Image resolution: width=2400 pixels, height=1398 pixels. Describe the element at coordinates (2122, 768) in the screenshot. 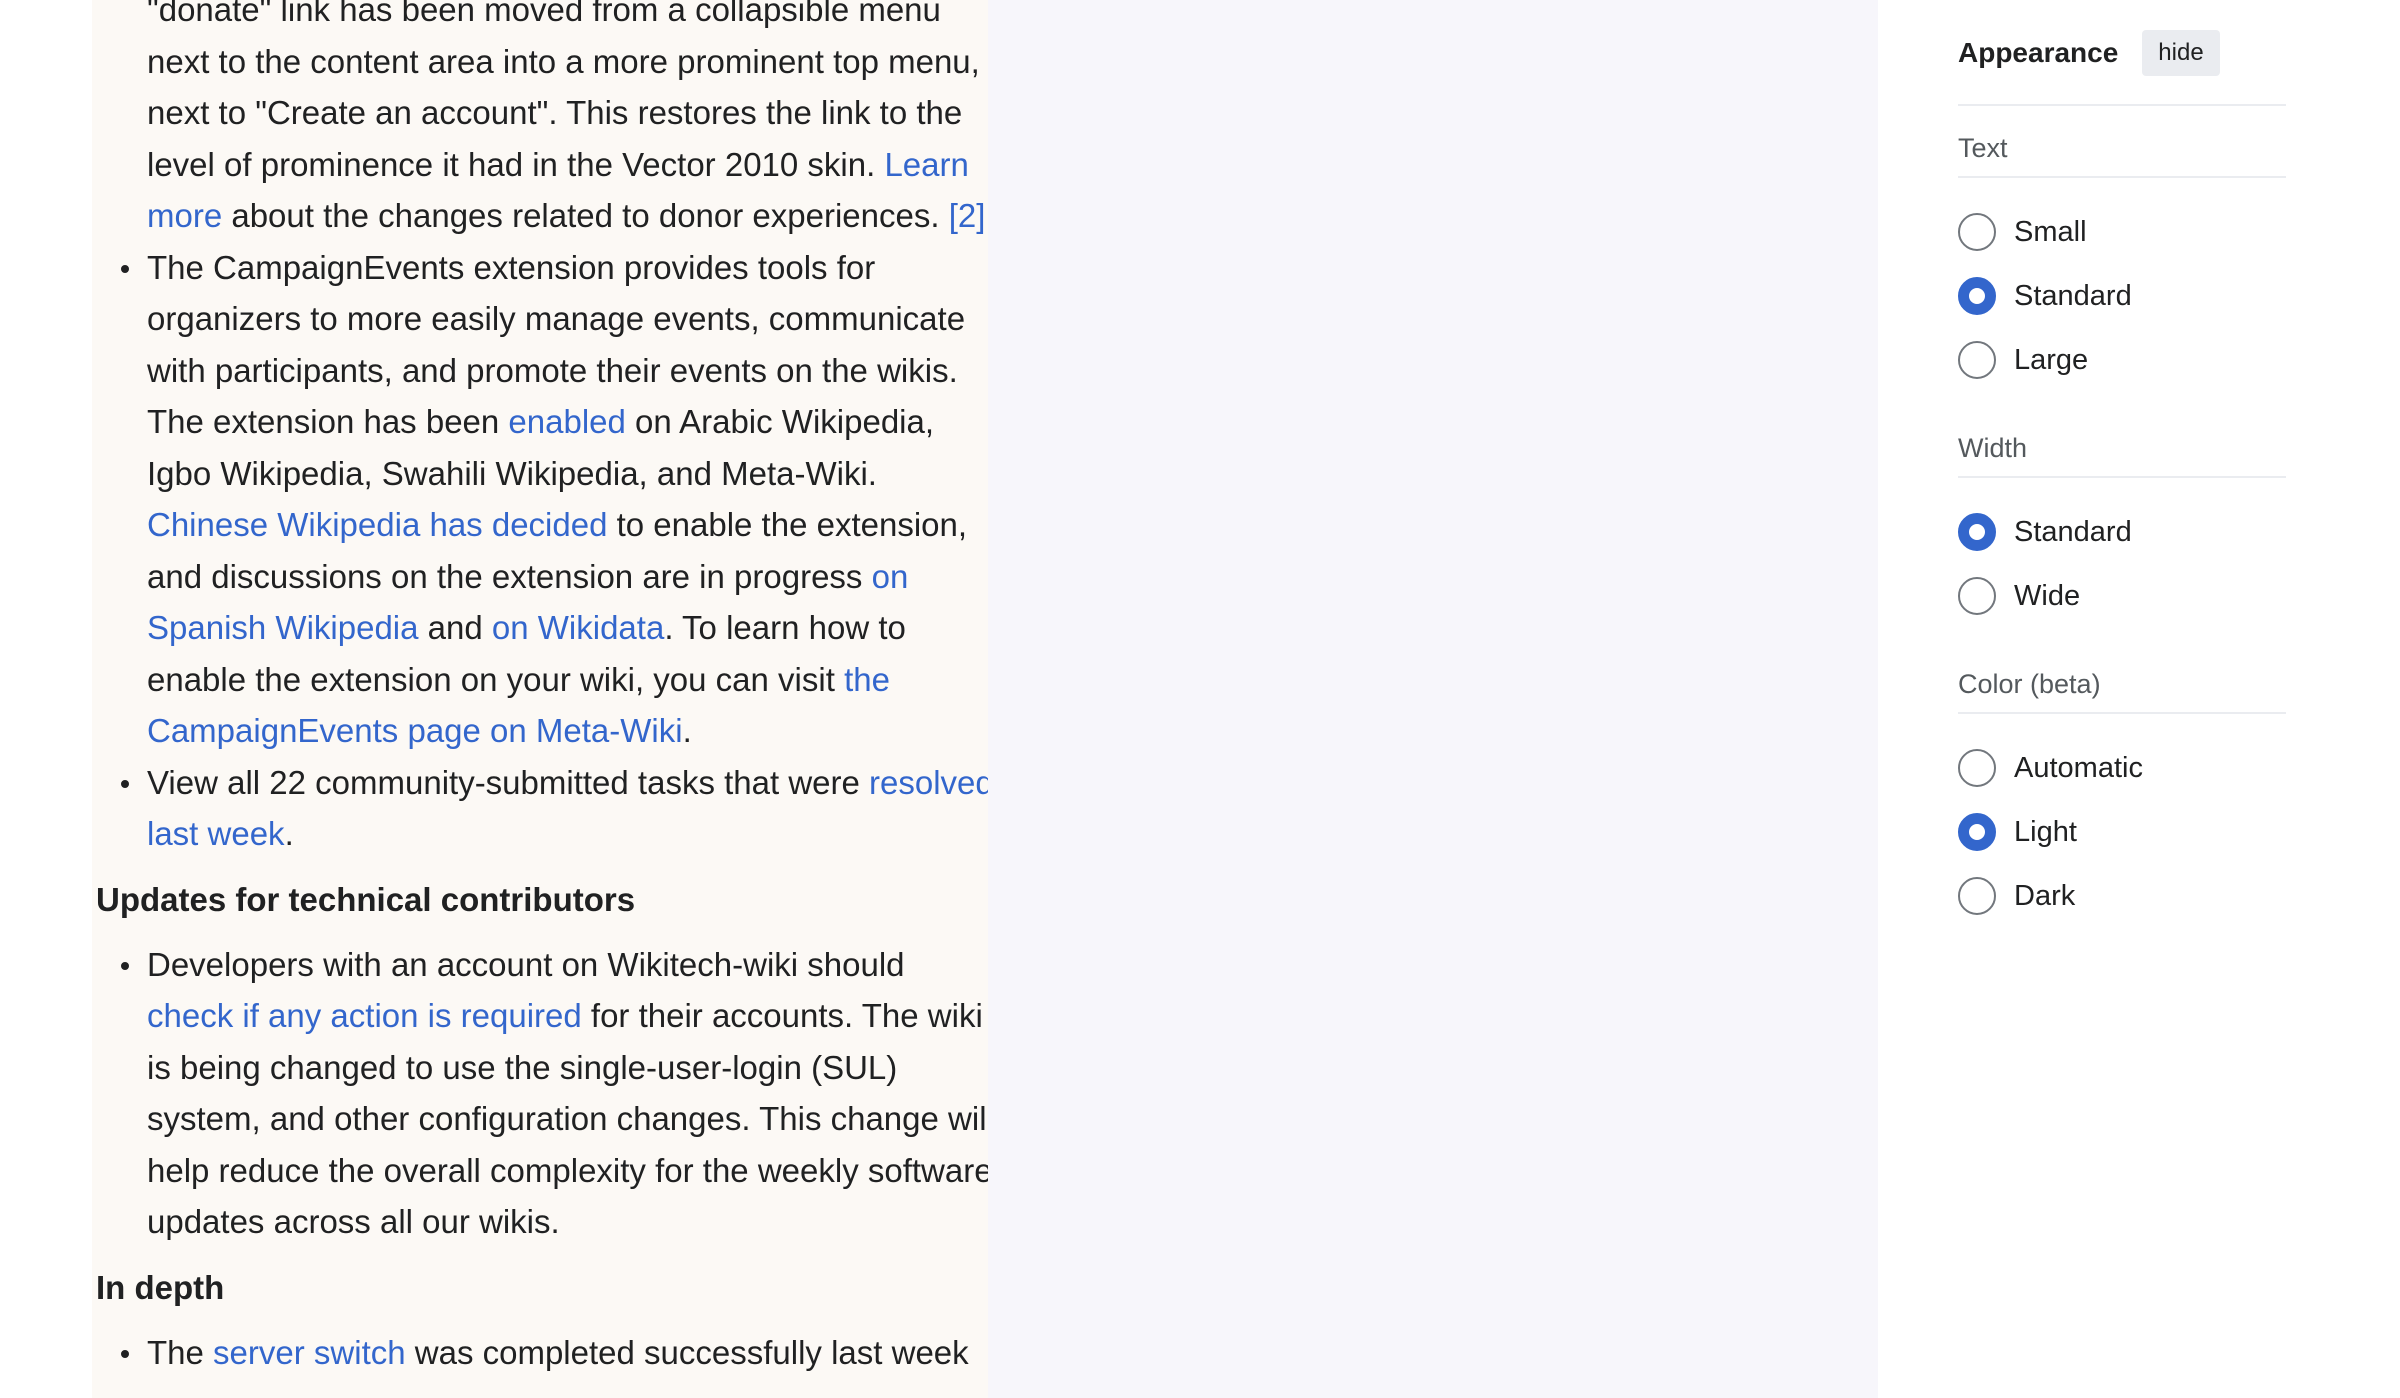

I see `color-option-automatic: Automatic` at that location.